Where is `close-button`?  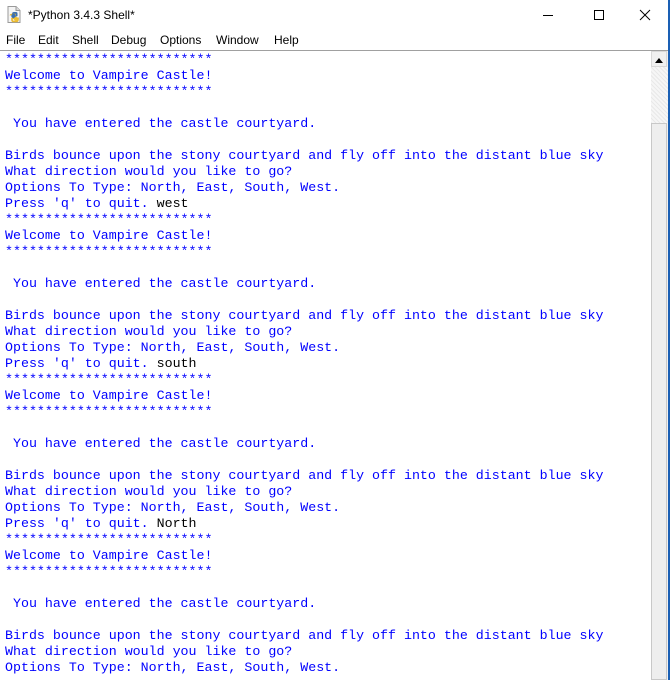 close-button is located at coordinates (645, 15).